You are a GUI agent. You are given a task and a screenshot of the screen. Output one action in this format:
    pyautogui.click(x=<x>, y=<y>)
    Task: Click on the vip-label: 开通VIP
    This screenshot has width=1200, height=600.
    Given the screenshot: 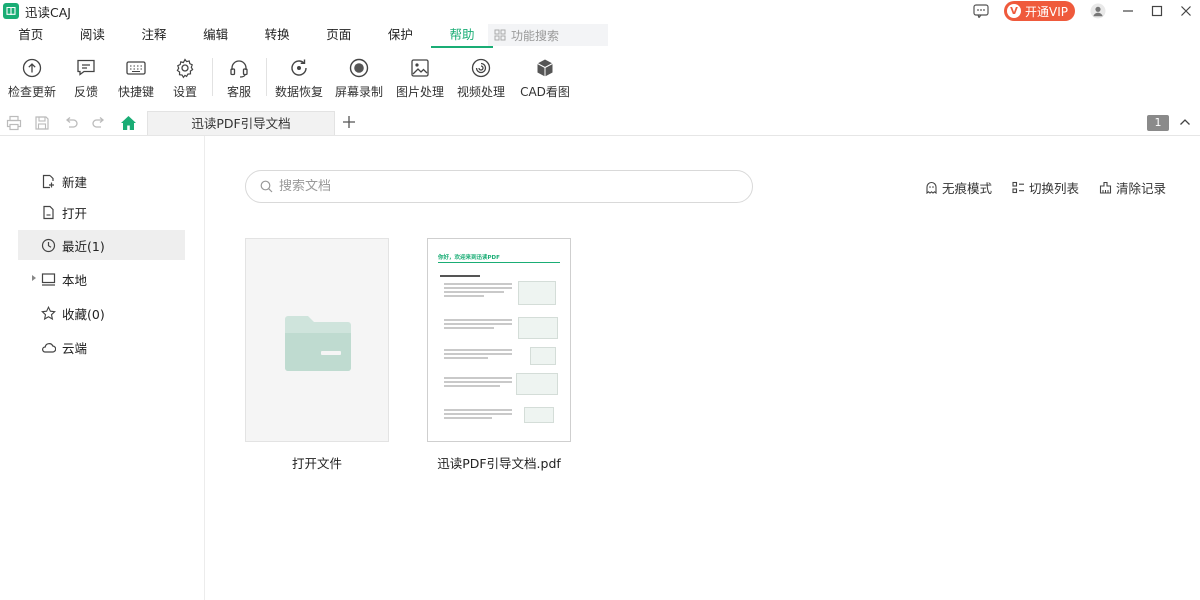 What is the action you would take?
    pyautogui.click(x=1046, y=11)
    